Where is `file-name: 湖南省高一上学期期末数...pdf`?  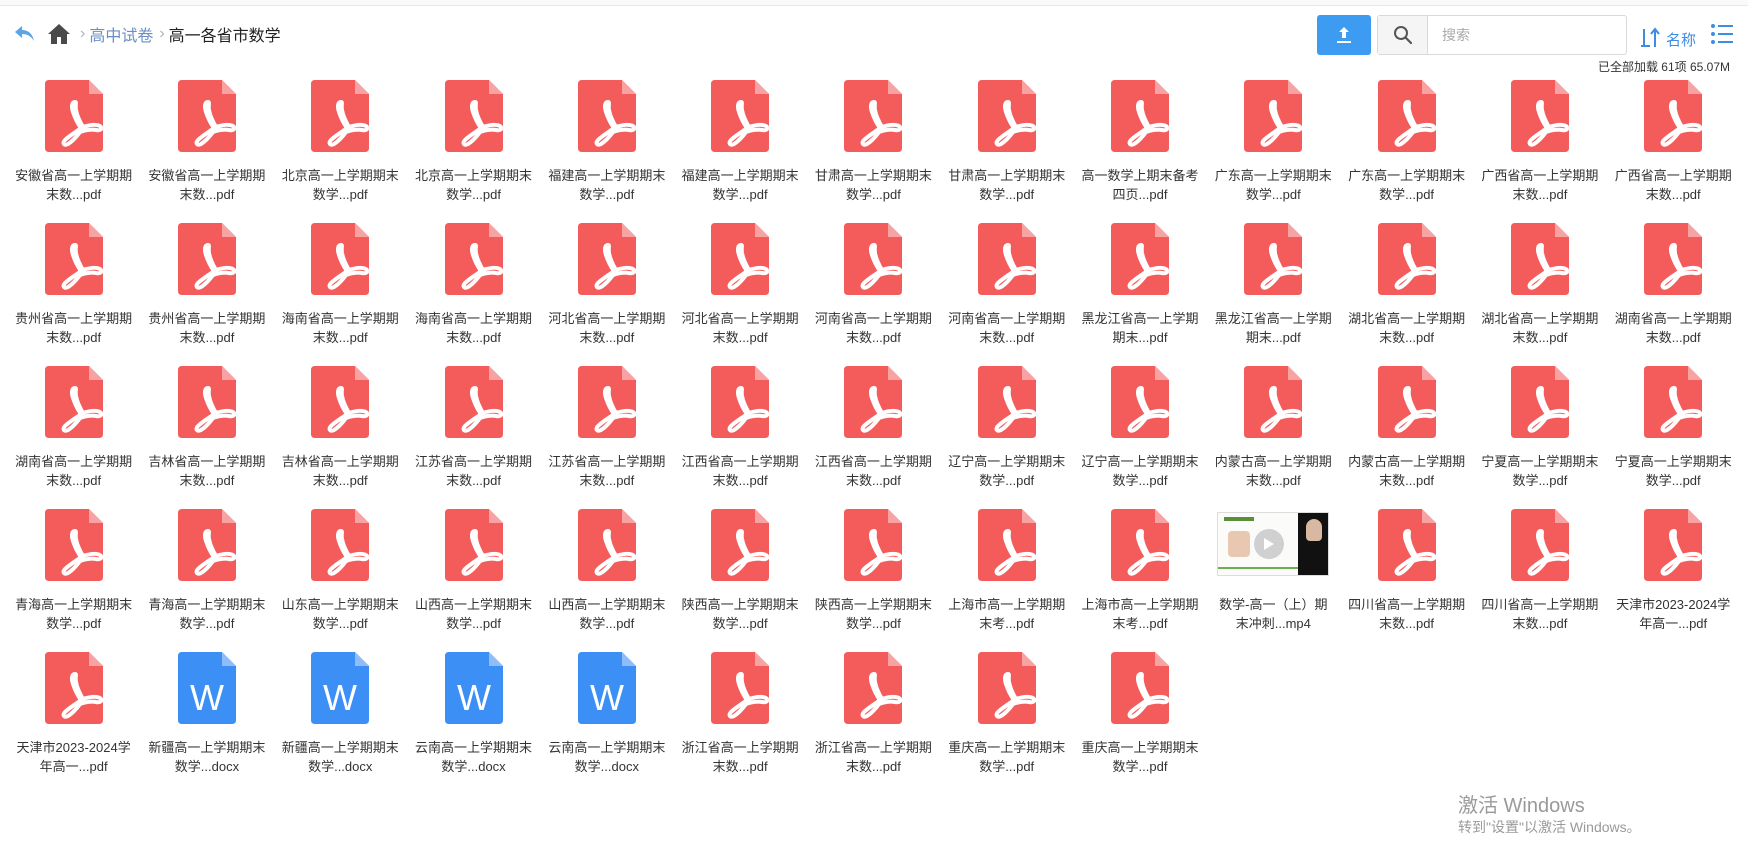
file-name: 湖南省高一上学期期末数...pdf is located at coordinates (74, 471).